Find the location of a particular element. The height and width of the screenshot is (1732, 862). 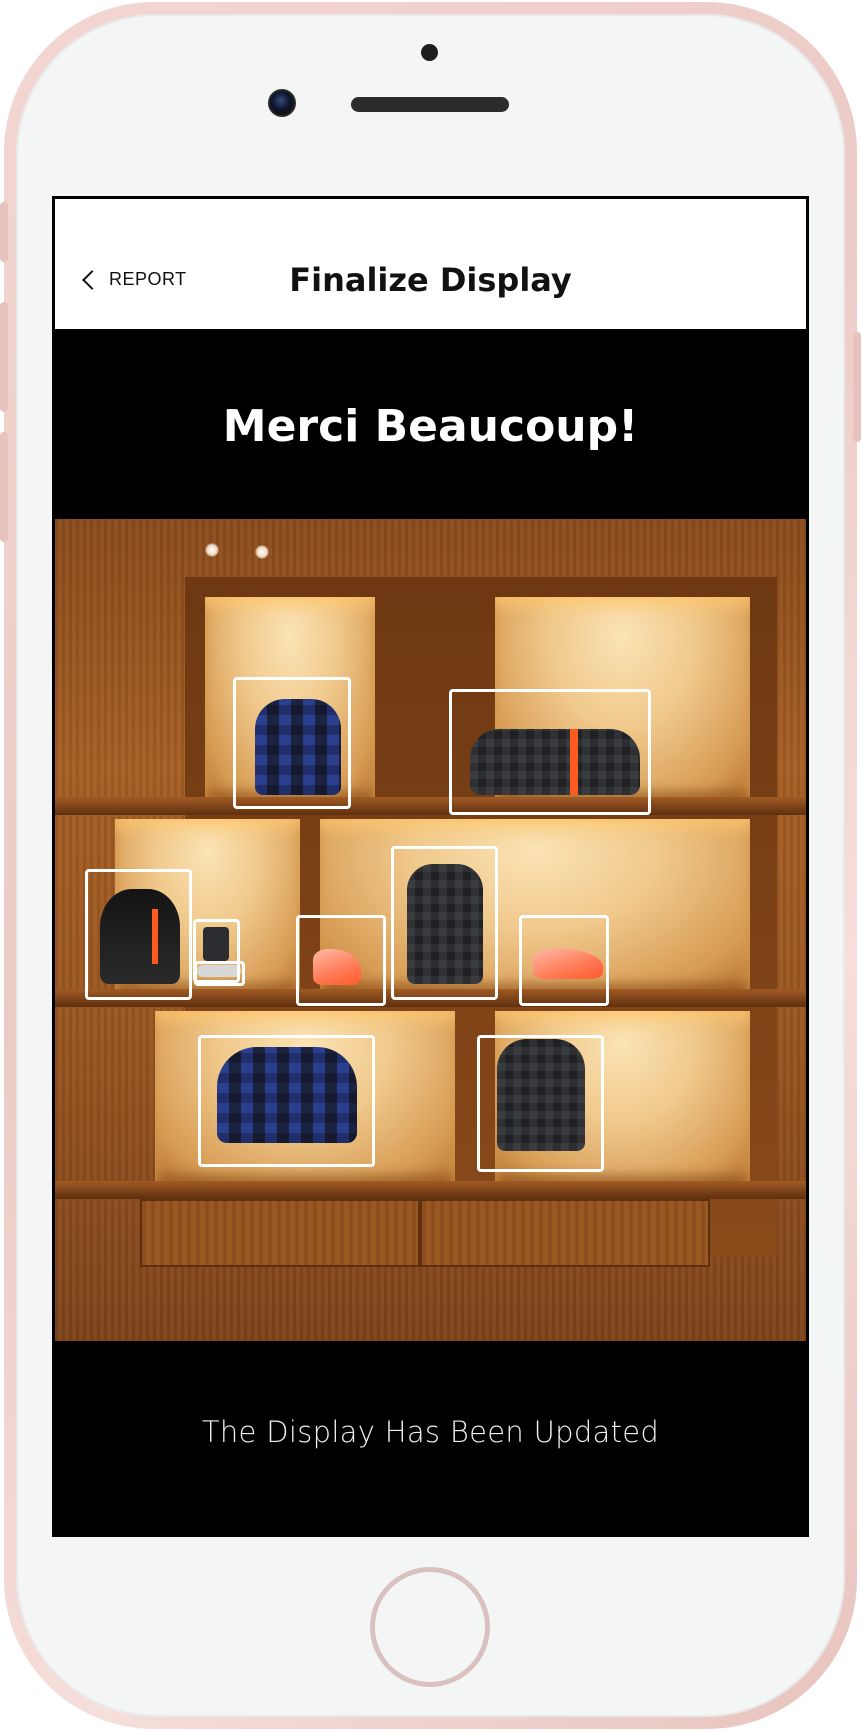

status-footer: The Display Has Been Updated is located at coordinates (430, 1437).